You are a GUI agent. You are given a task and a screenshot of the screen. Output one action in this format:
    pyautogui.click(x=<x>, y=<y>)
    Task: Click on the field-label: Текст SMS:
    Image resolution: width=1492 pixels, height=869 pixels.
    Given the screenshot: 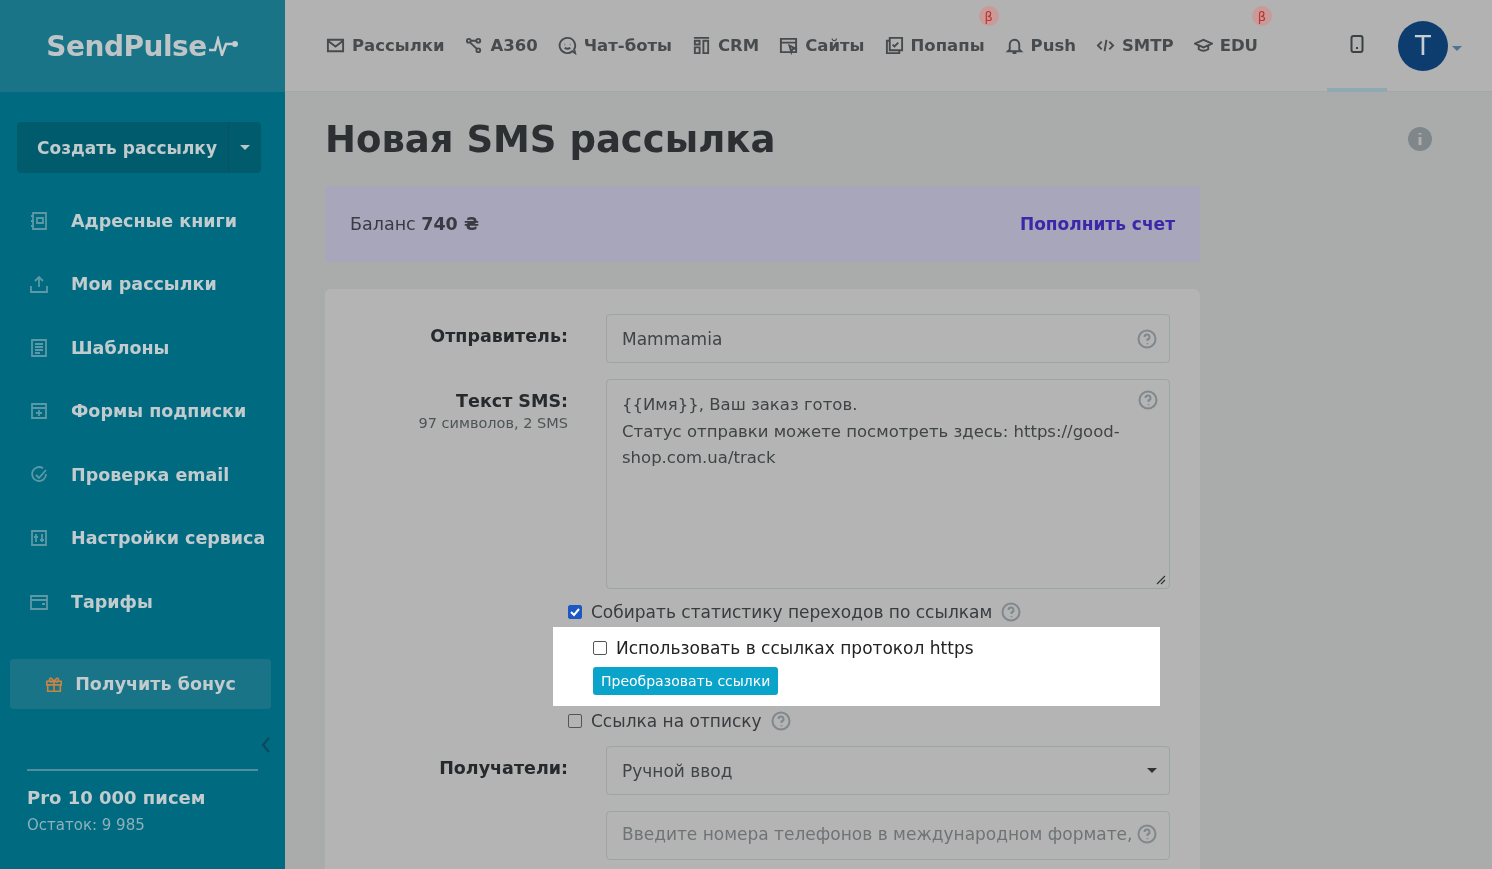 What is the action you would take?
    pyautogui.click(x=512, y=401)
    